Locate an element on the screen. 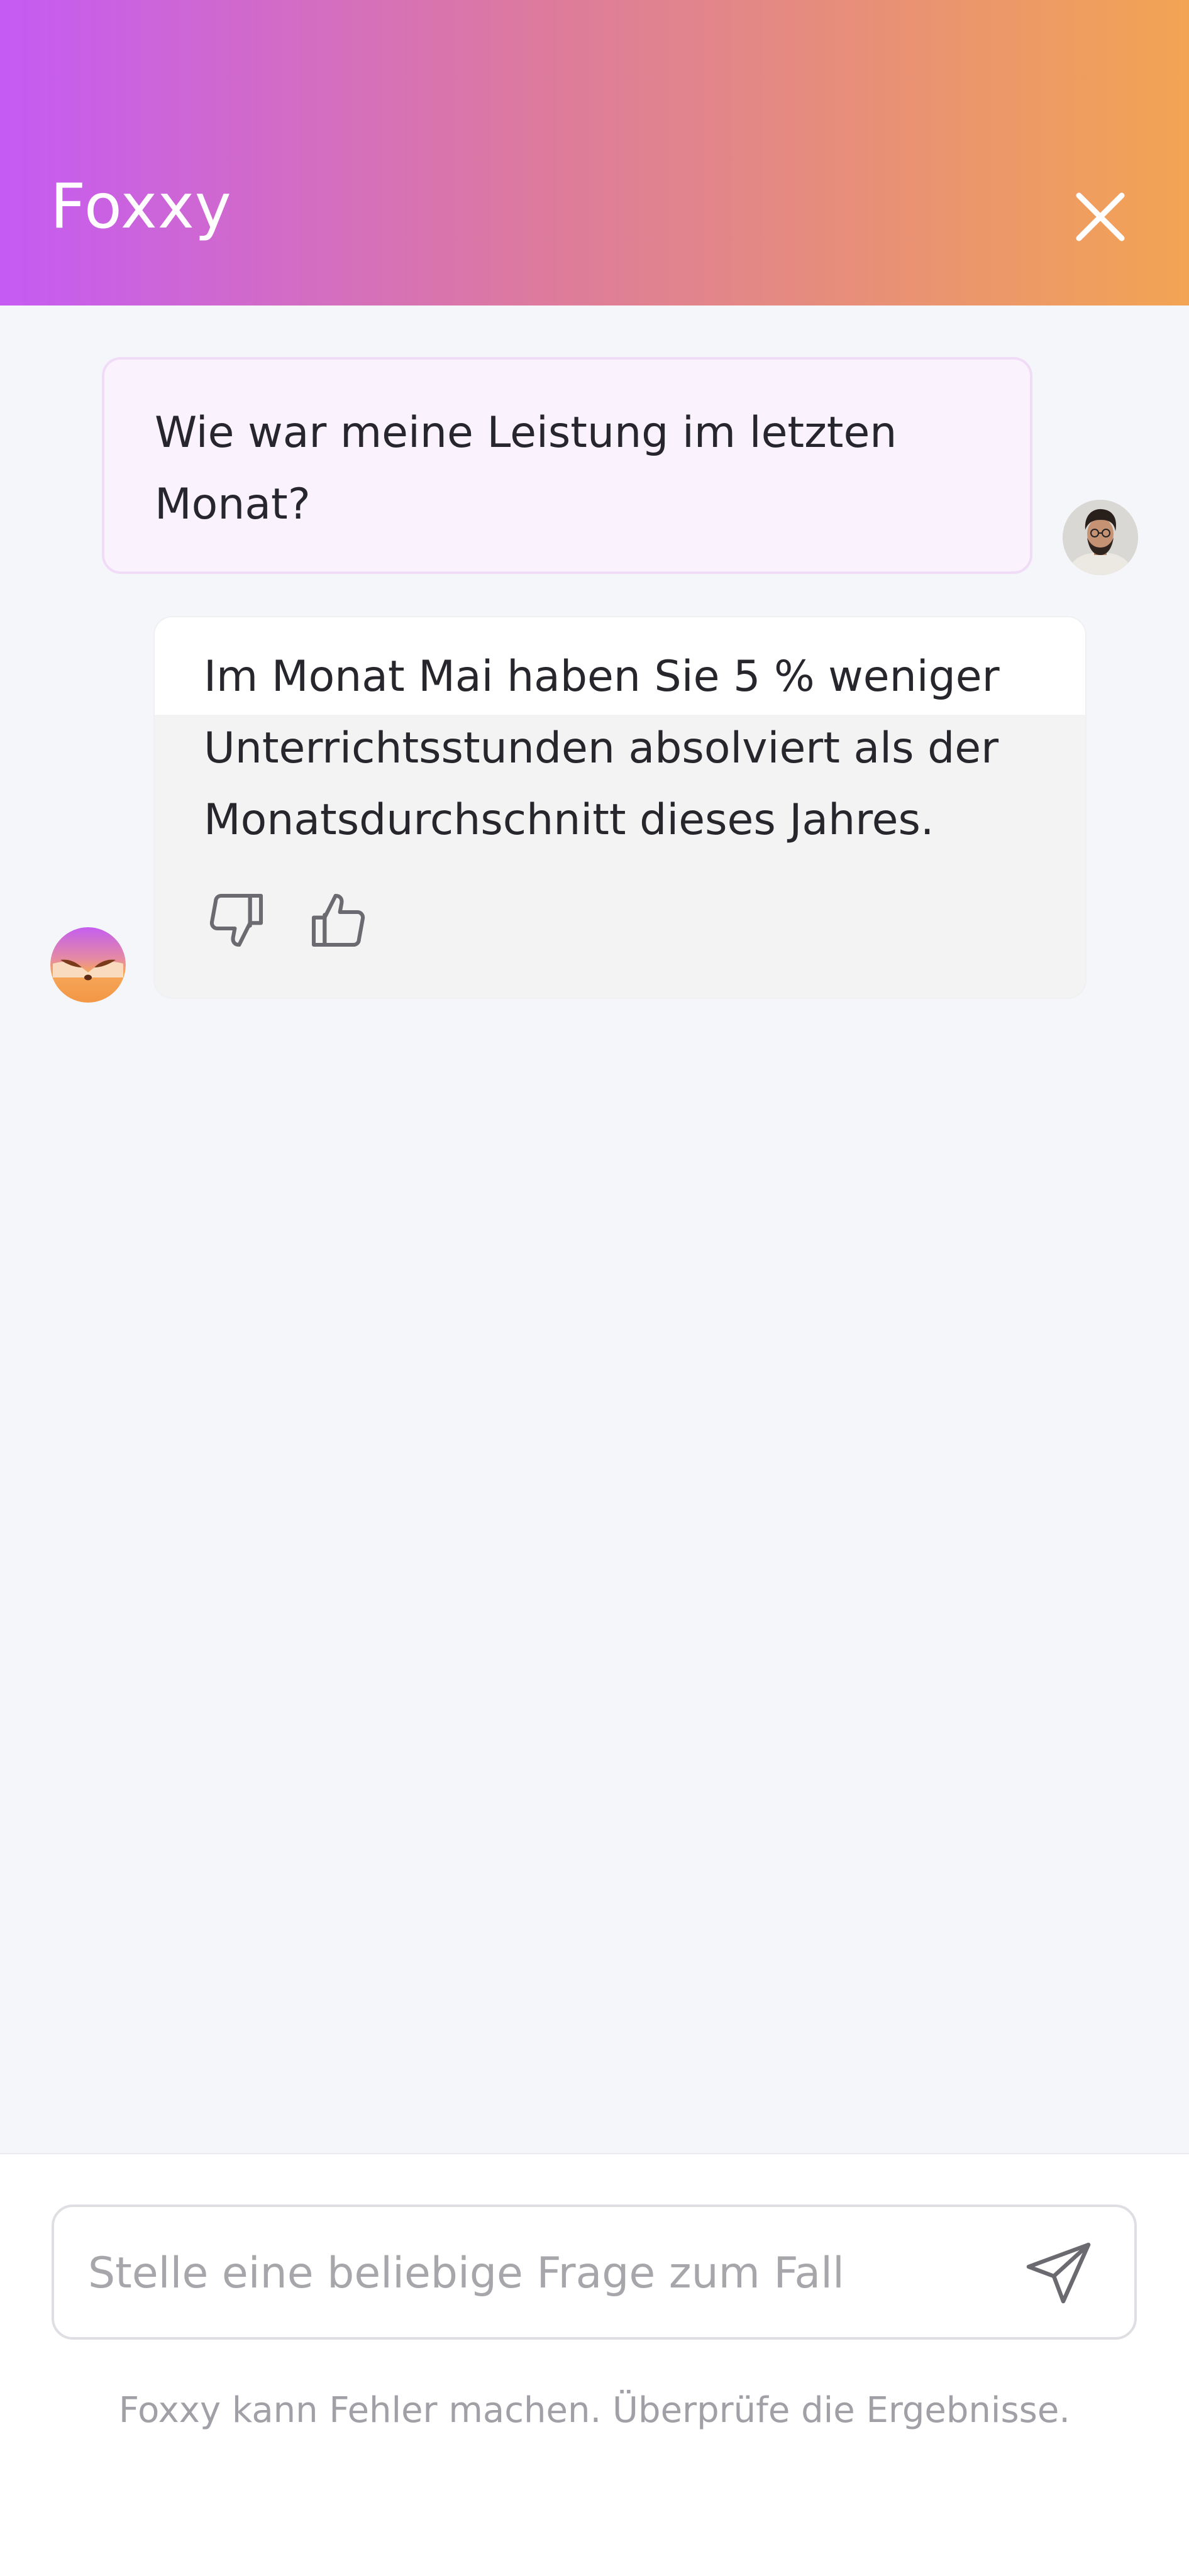 The width and height of the screenshot is (1189, 2576). thumbs-up-button is located at coordinates (338, 920).